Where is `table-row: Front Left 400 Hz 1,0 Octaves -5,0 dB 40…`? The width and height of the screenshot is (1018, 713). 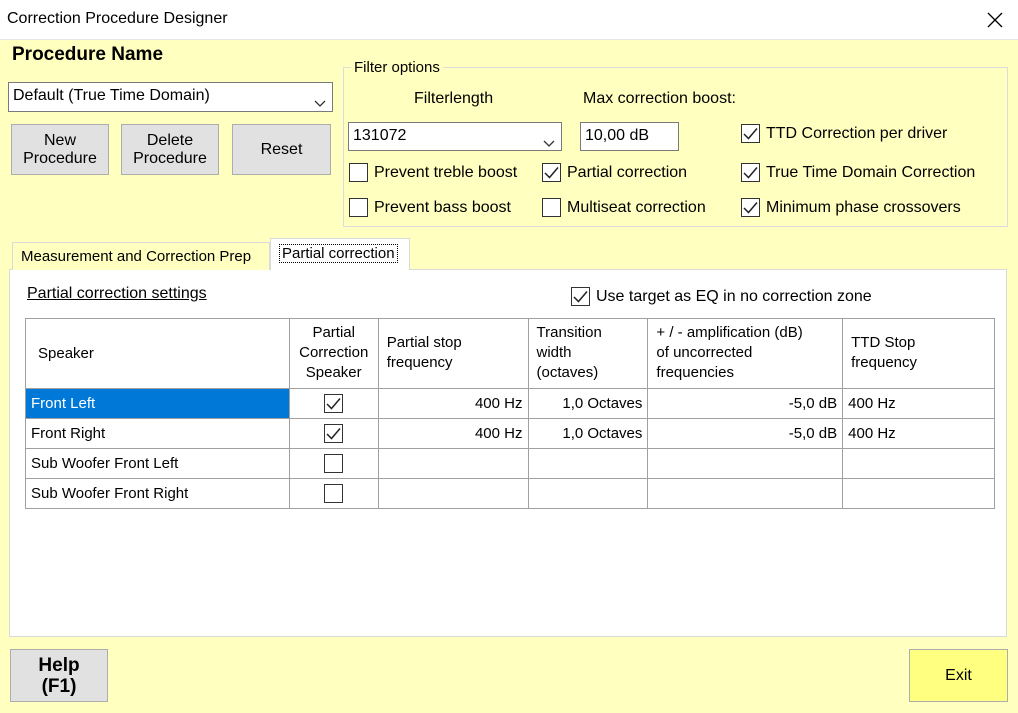 table-row: Front Left 400 Hz 1,0 Octaves -5,0 dB 40… is located at coordinates (510, 403).